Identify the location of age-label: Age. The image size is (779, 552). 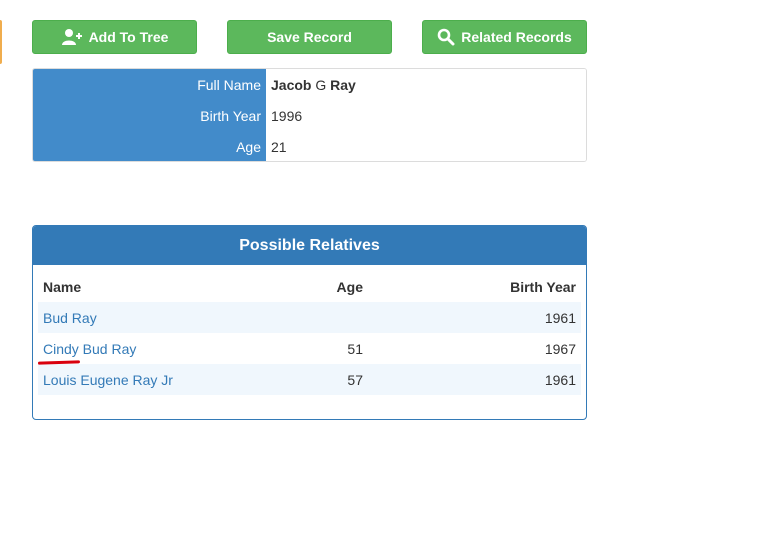
(248, 146).